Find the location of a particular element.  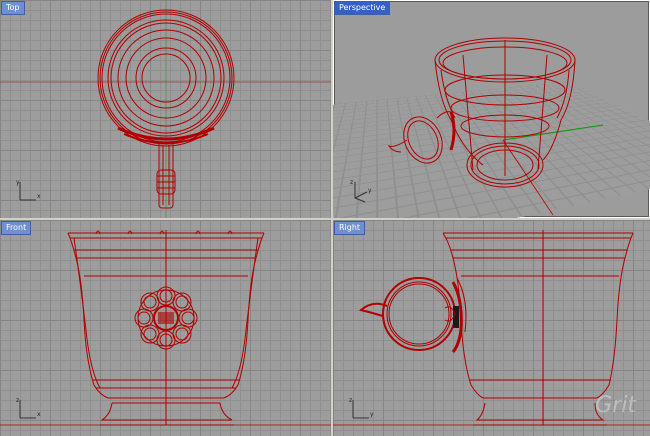

viewport-label-right: Right is located at coordinates (350, 228).